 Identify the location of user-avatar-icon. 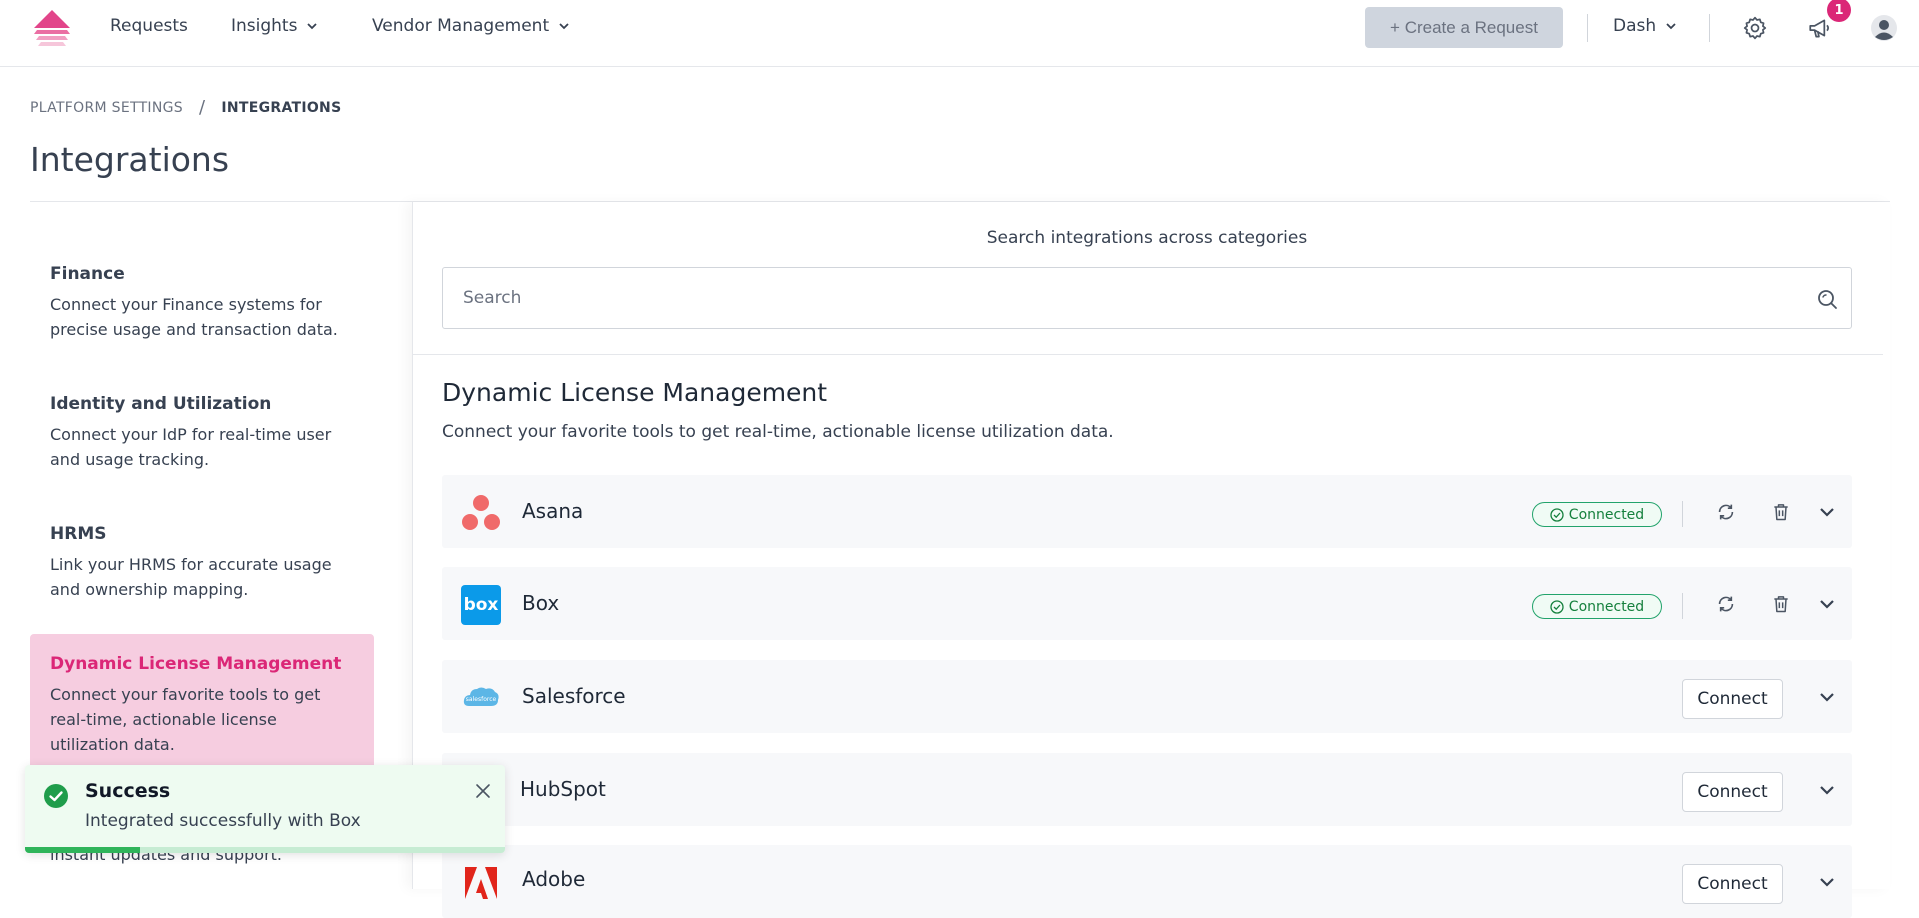
(1884, 28).